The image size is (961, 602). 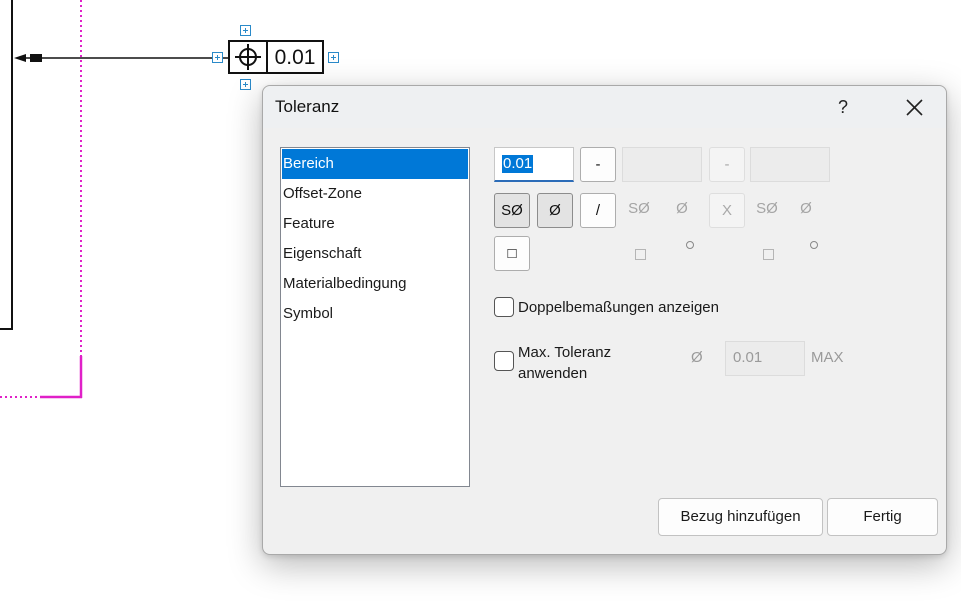 I want to click on dialog-titlebar: Toleranz ?, so click(x=604, y=107).